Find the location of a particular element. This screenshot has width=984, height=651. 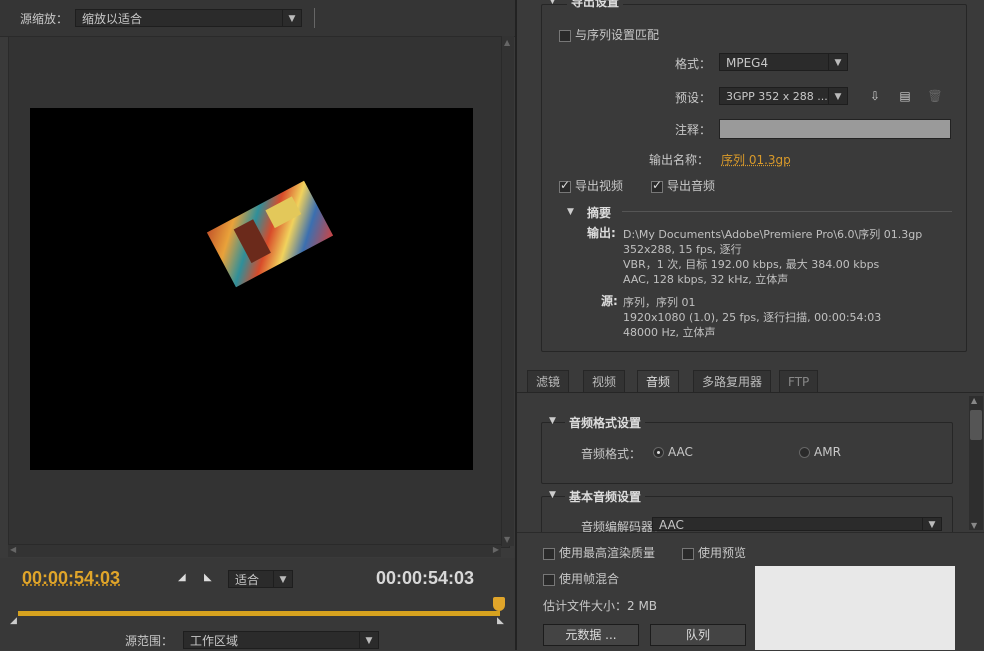

format-value: MPEG4 is located at coordinates (747, 63).